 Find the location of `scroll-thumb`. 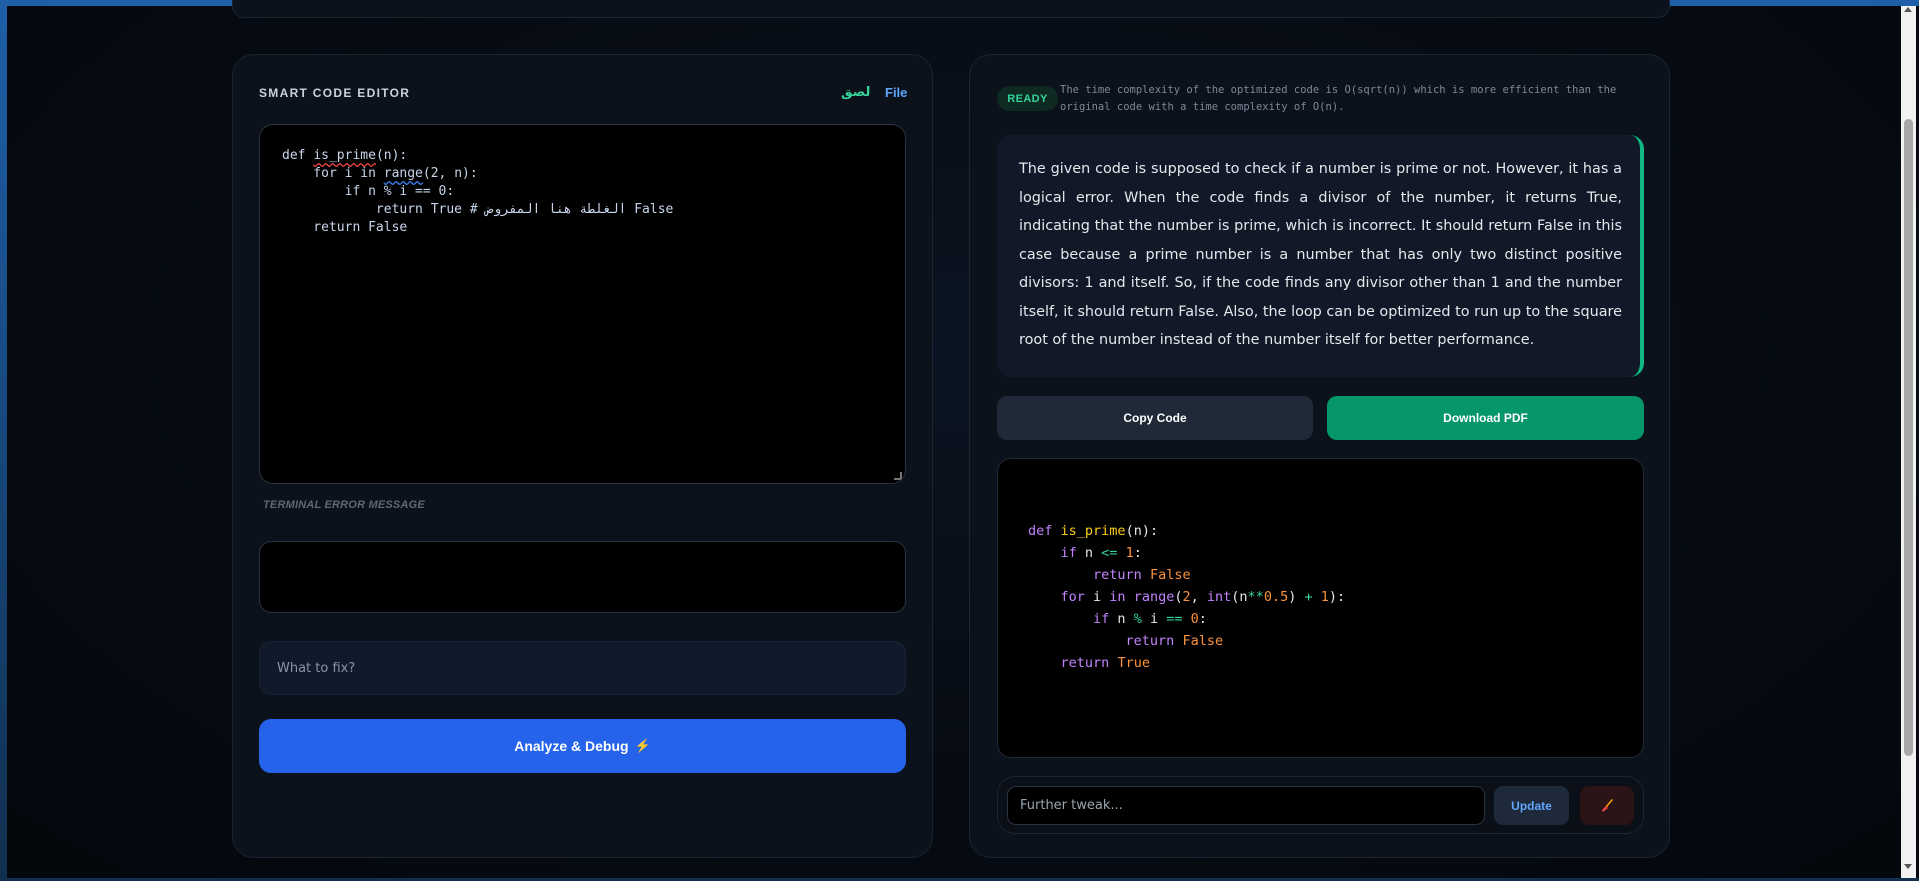

scroll-thumb is located at coordinates (1908, 437).